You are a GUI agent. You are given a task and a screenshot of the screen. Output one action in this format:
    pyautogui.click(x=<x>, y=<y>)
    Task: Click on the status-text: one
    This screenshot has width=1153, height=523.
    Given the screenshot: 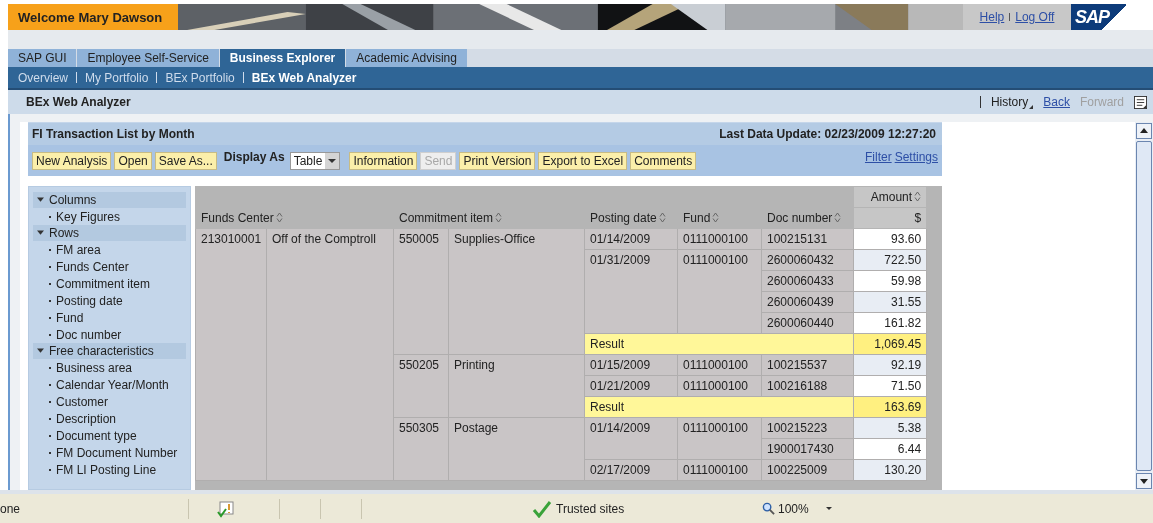 What is the action you would take?
    pyautogui.click(x=11, y=508)
    